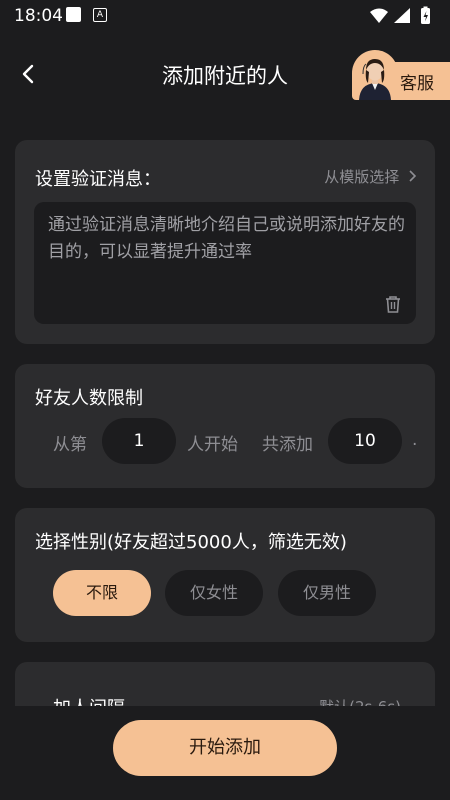  I want to click on customer-service-button: 客服, so click(401, 75).